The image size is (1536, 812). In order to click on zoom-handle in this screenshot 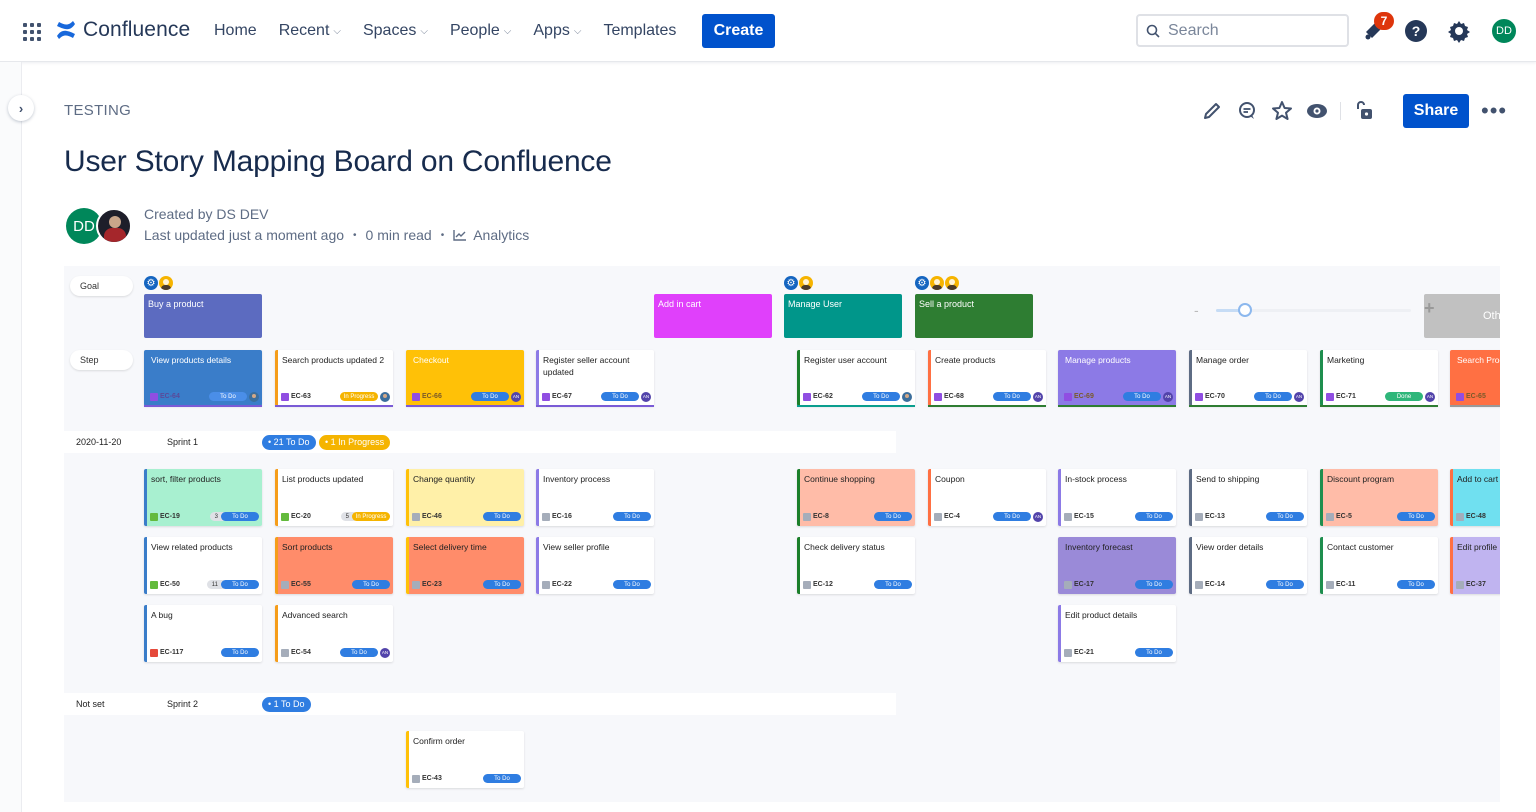, I will do `click(1245, 310)`.